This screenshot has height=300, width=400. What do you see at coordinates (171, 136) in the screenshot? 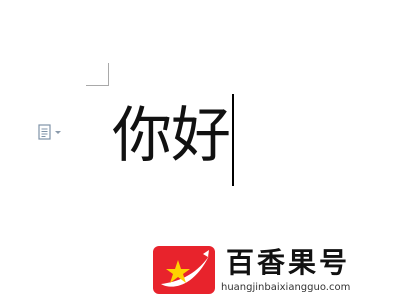
I see `document-text: 你好` at bounding box center [171, 136].